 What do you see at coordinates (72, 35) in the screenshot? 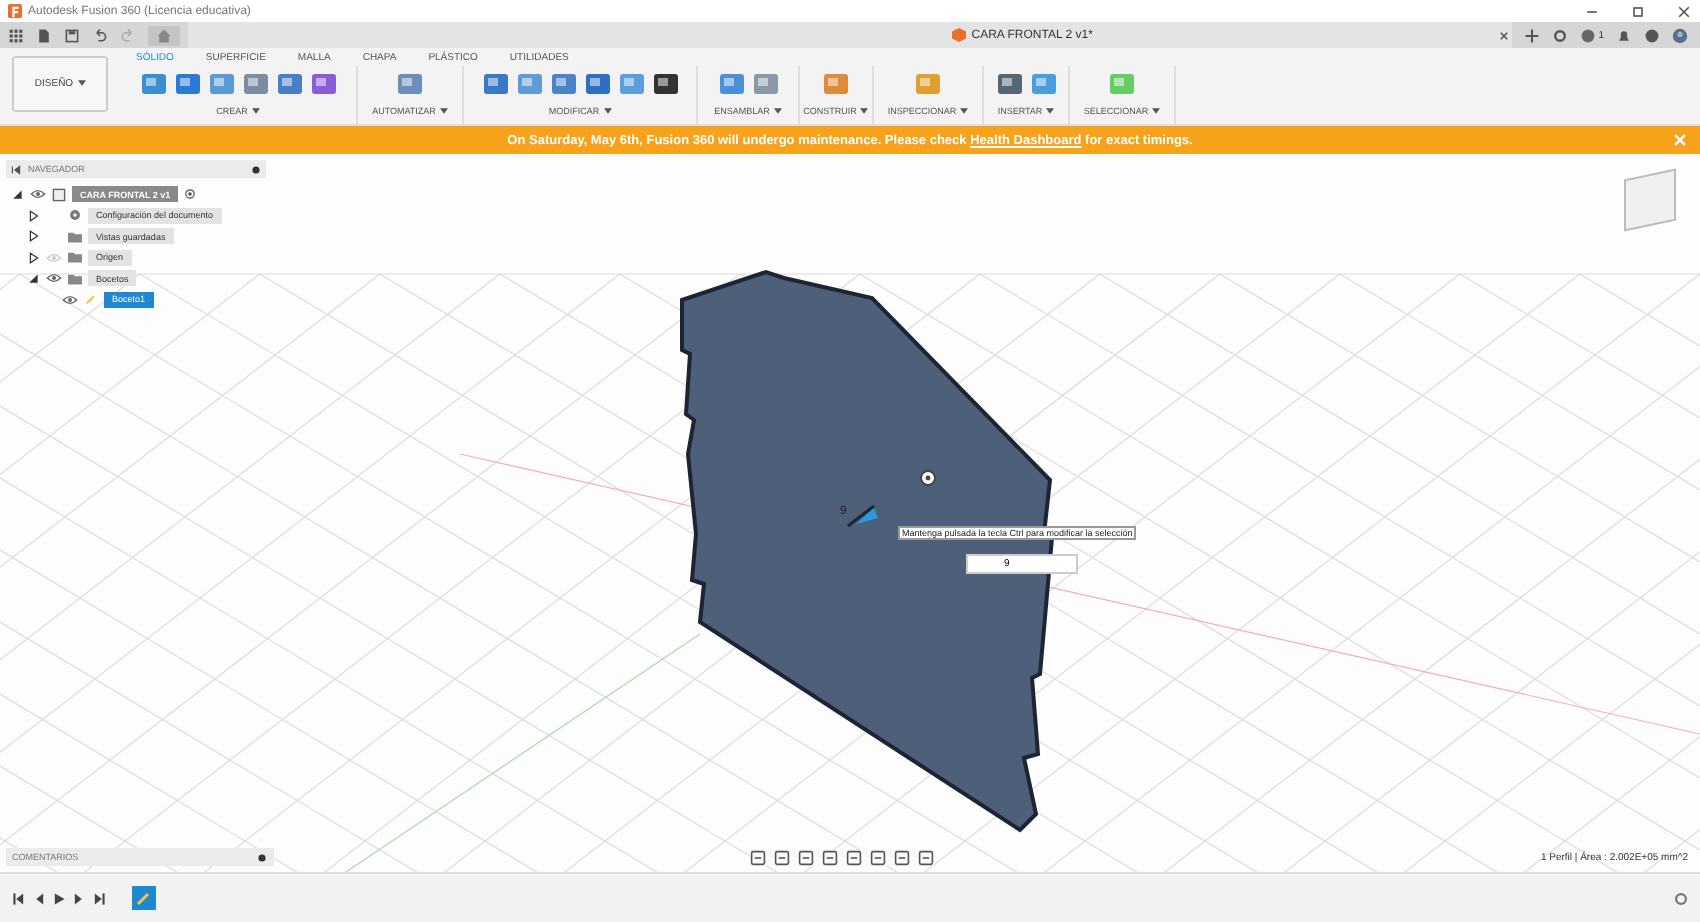
I see `save-icon` at bounding box center [72, 35].